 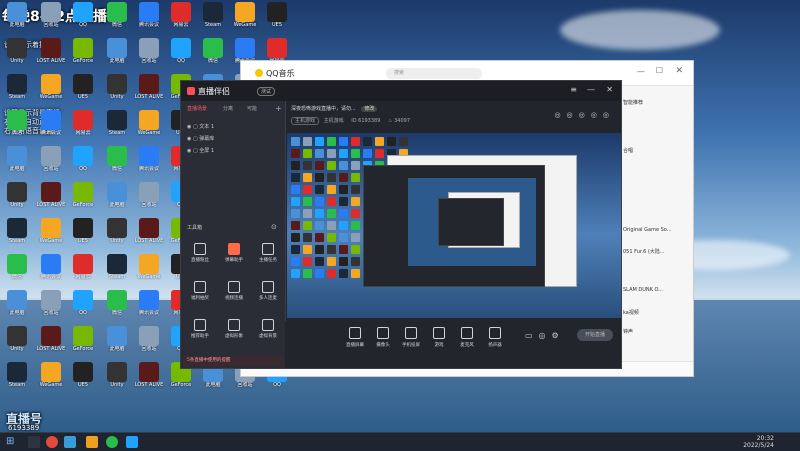 What do you see at coordinates (200, 126) in the screenshot?
I see `scene-item: ◉ ▢ 文本 1` at bounding box center [200, 126].